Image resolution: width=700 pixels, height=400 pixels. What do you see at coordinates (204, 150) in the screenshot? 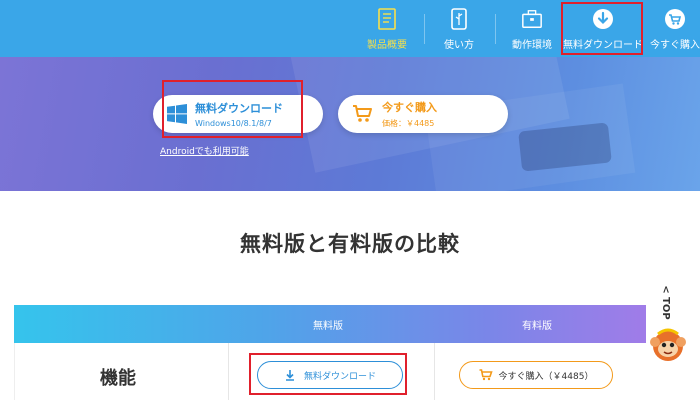
I see `android-available-link: Androidでも利用可能` at bounding box center [204, 150].